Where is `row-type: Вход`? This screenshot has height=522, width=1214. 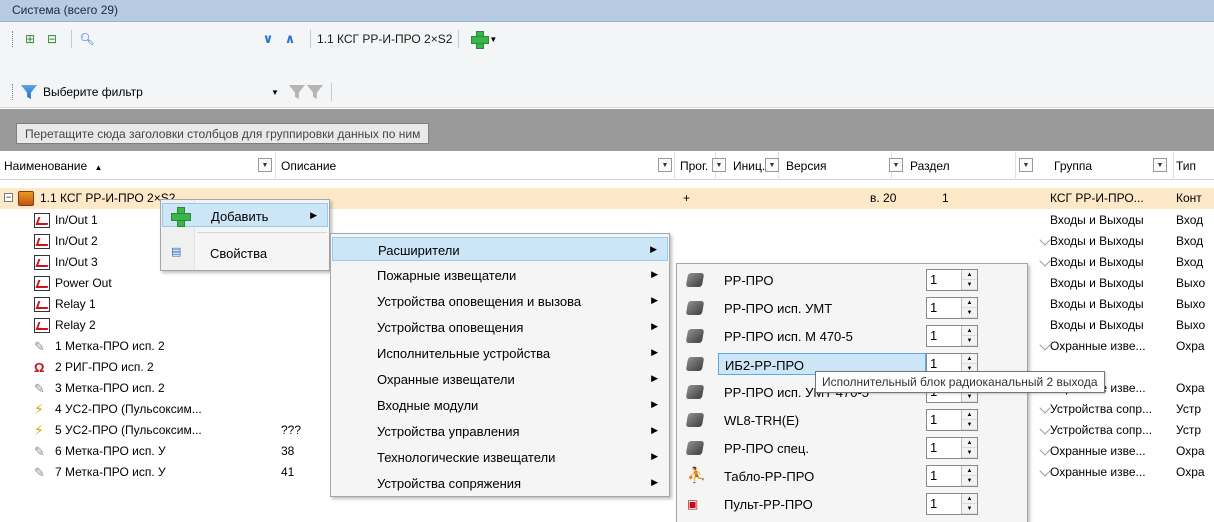 row-type: Вход is located at coordinates (1190, 220).